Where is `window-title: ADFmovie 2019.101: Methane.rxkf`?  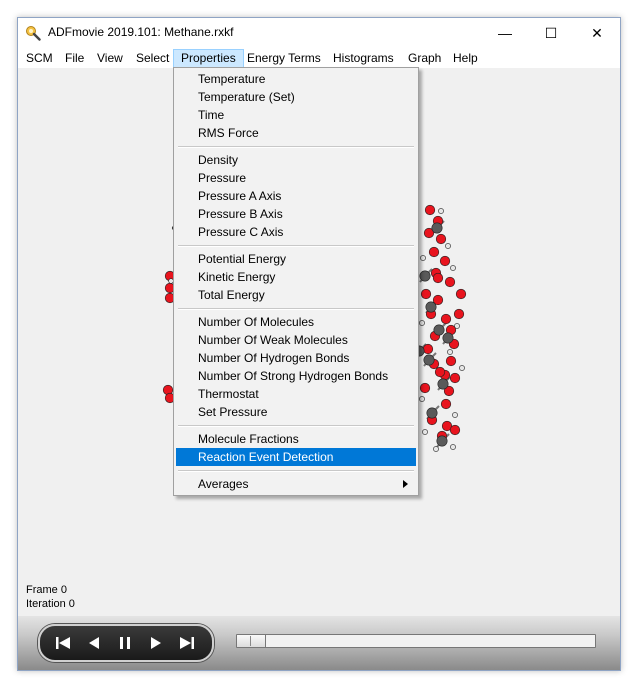 window-title: ADFmovie 2019.101: Methane.rxkf is located at coordinates (141, 32).